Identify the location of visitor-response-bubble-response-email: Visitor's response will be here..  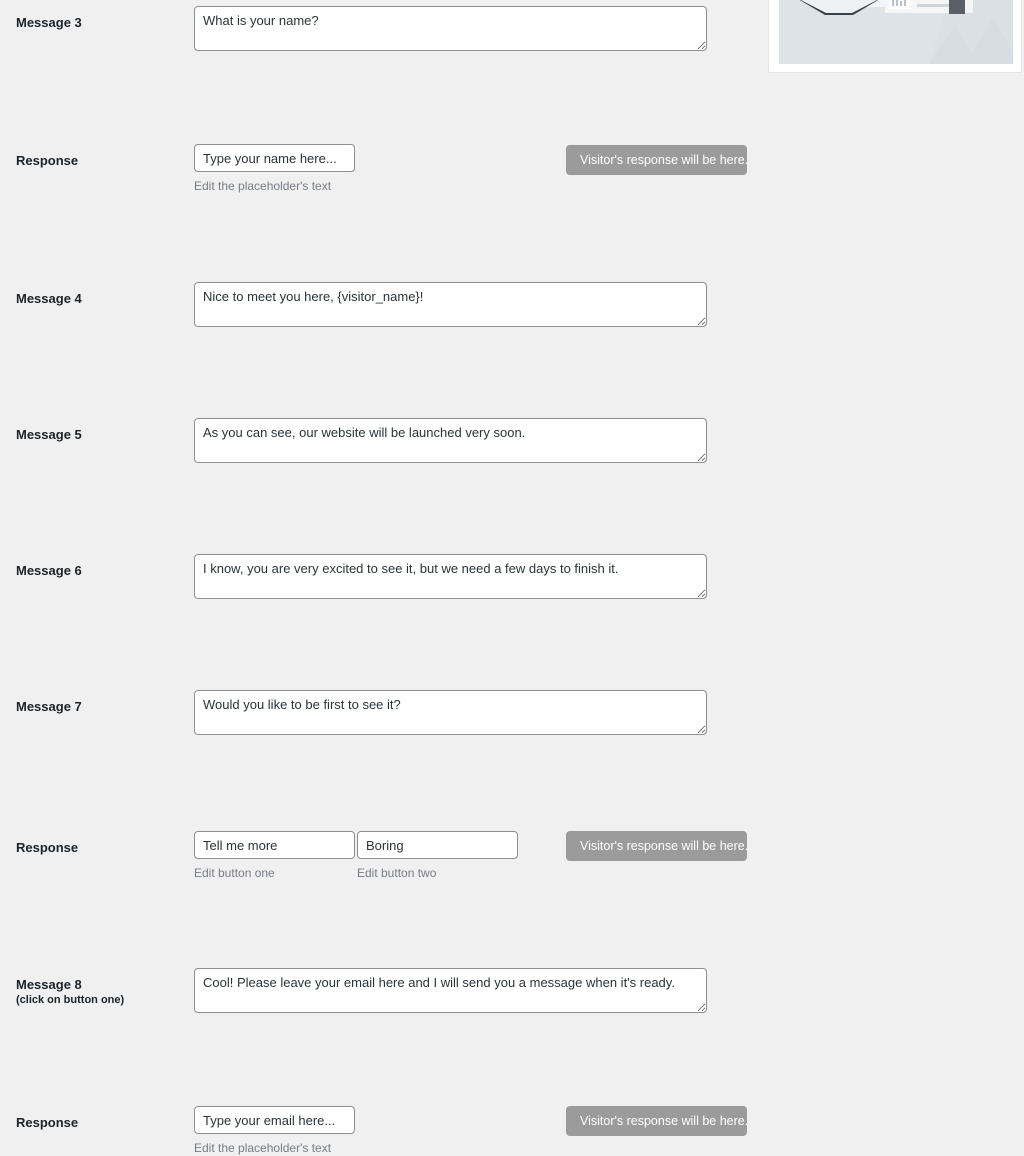
(657, 1121).